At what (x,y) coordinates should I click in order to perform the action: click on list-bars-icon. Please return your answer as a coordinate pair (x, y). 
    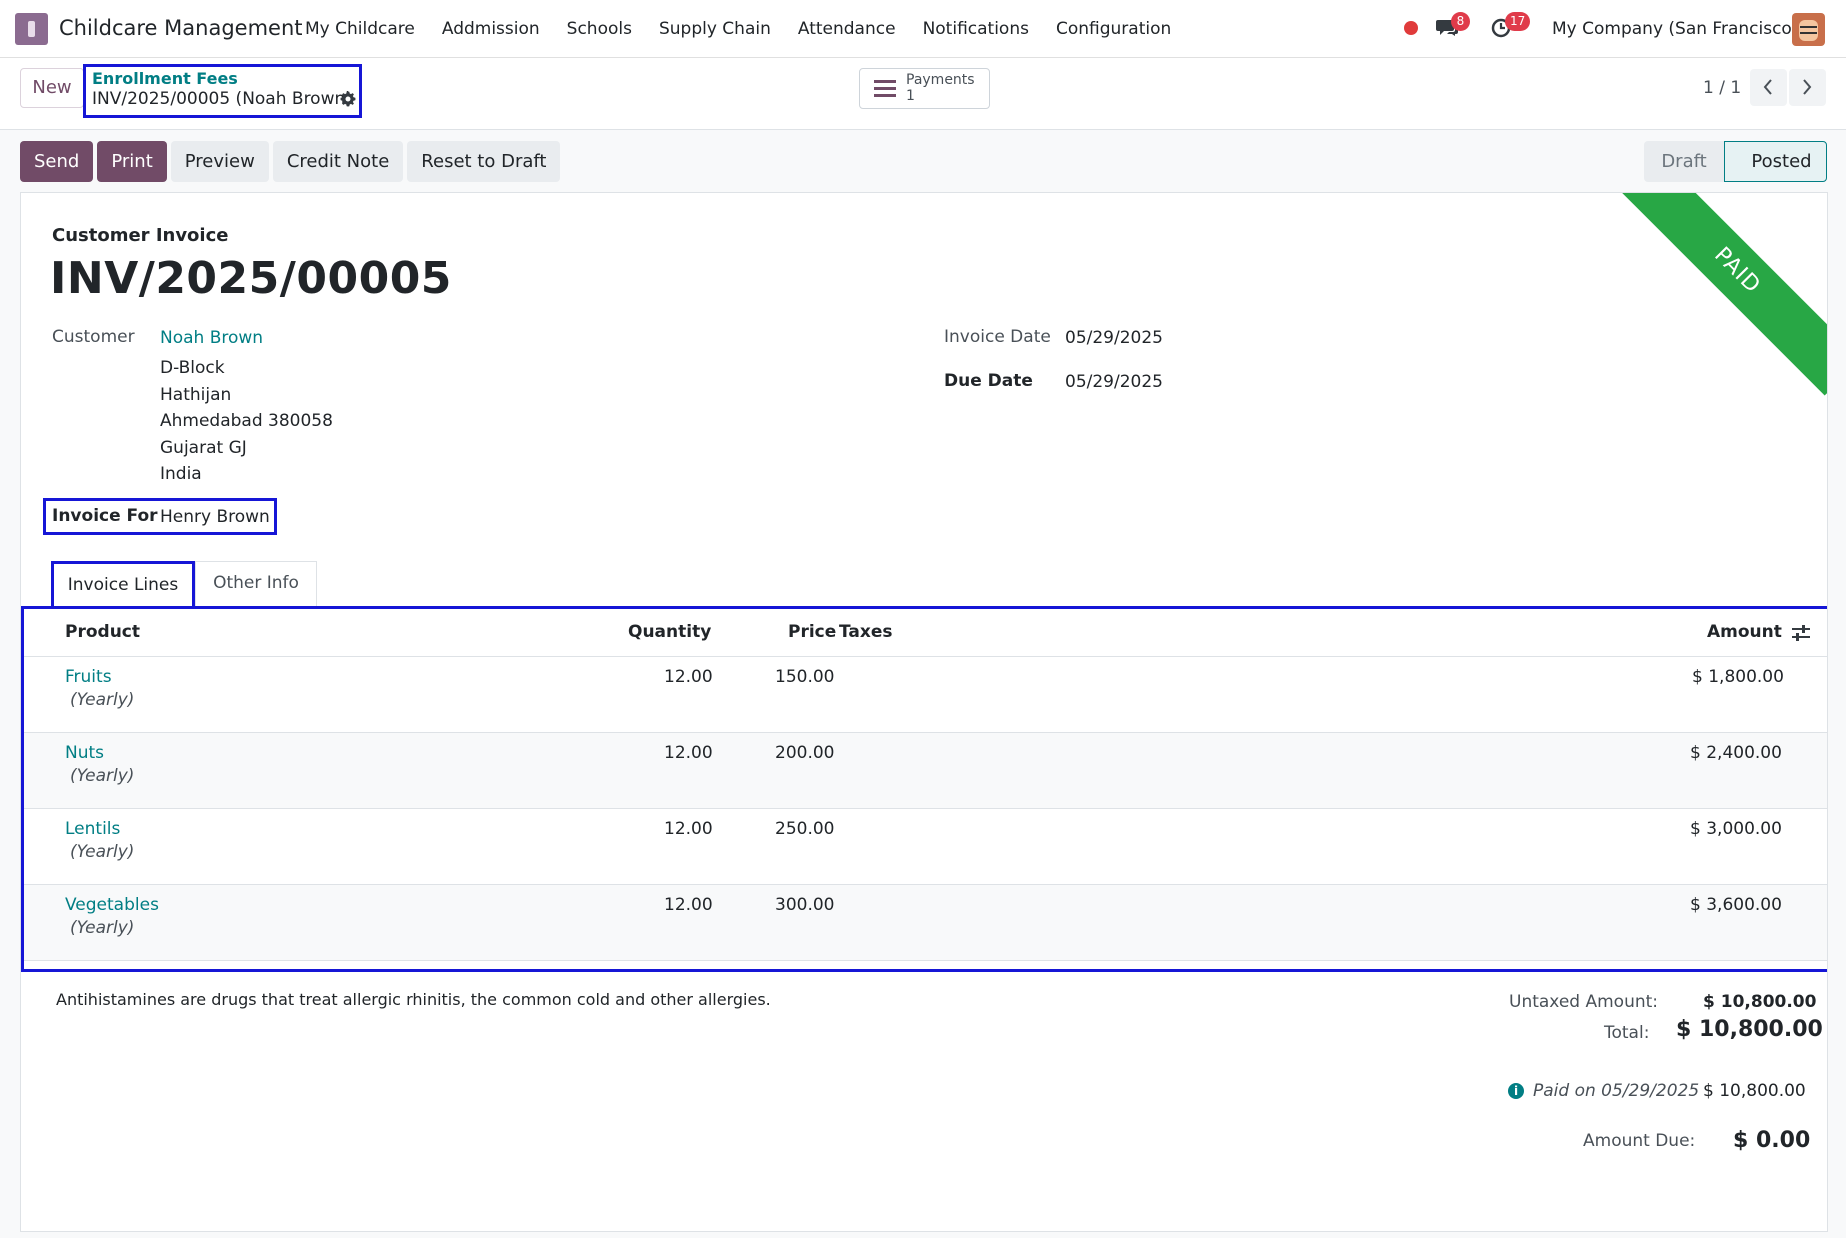
    Looking at the image, I should click on (885, 88).